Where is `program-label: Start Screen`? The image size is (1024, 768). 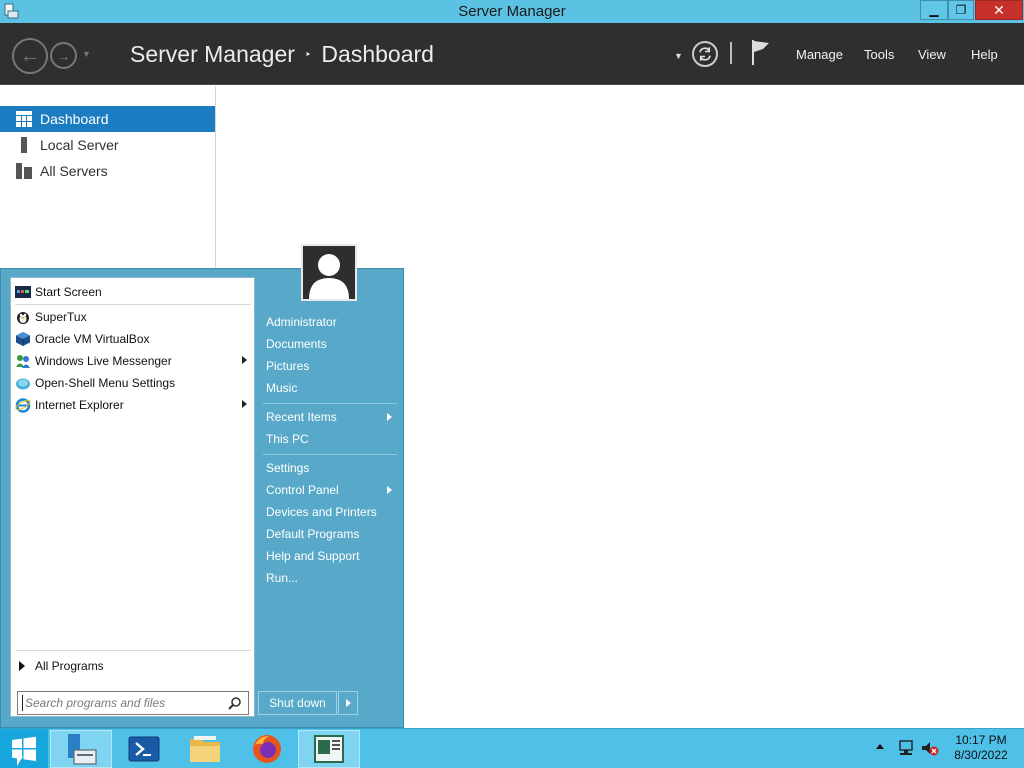 program-label: Start Screen is located at coordinates (68, 292).